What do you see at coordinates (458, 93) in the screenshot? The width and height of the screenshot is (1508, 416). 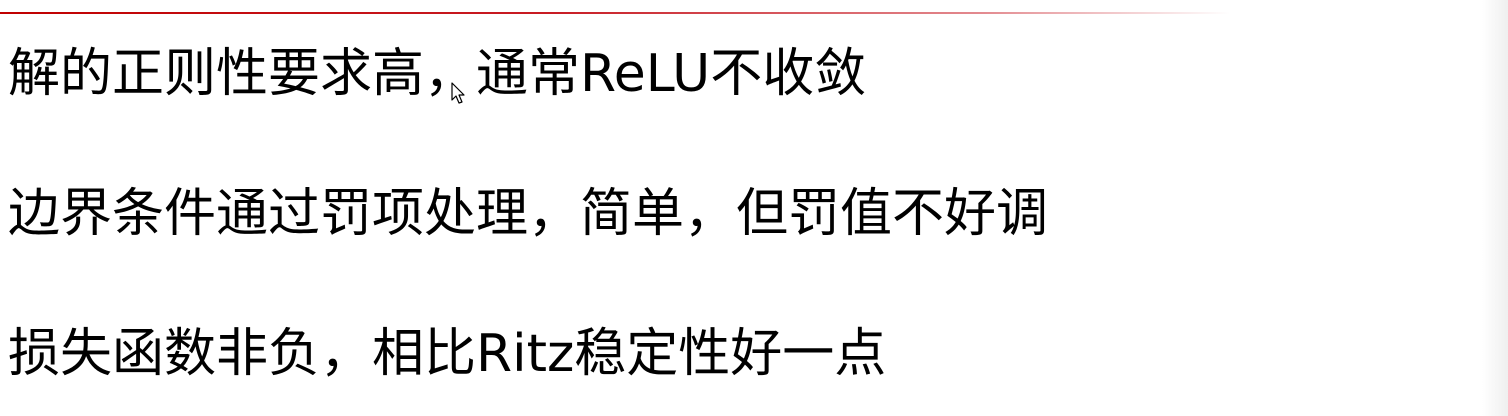 I see `mouse-pointer-icon` at bounding box center [458, 93].